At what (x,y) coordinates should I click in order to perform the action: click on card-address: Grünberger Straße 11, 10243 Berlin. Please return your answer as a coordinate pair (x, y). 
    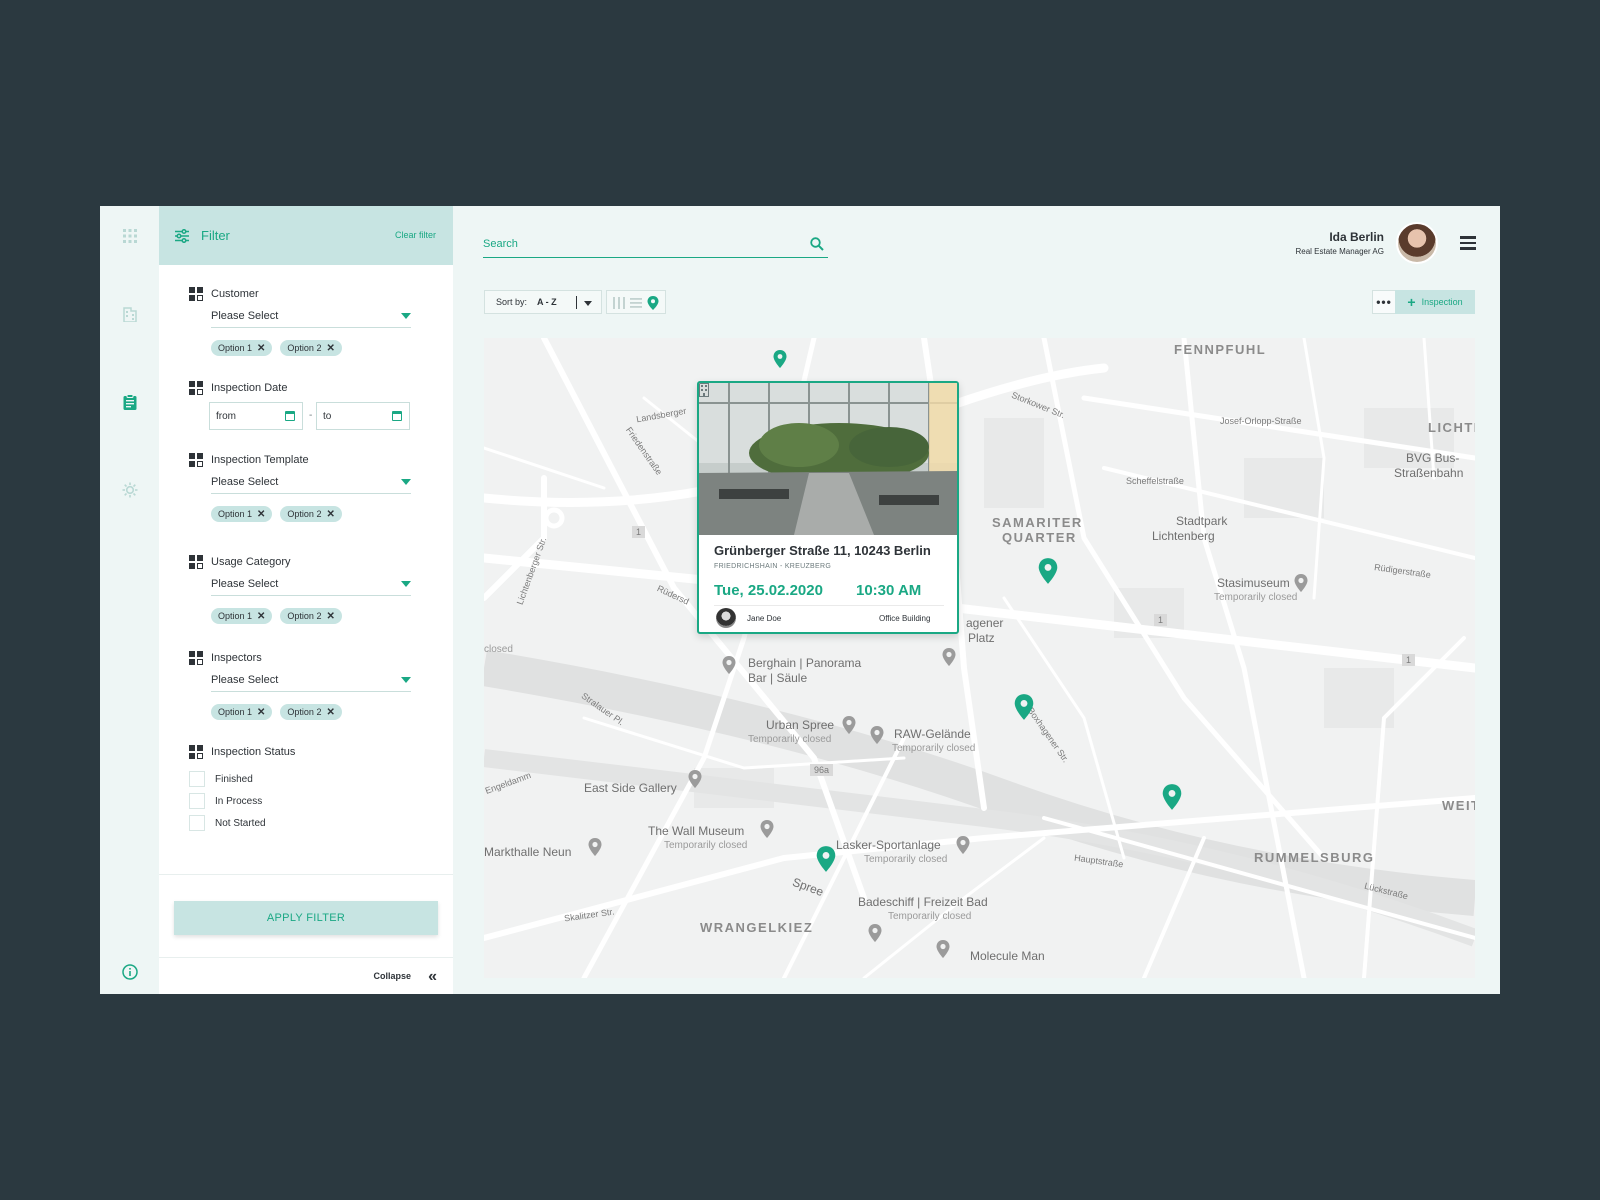
    Looking at the image, I should click on (822, 550).